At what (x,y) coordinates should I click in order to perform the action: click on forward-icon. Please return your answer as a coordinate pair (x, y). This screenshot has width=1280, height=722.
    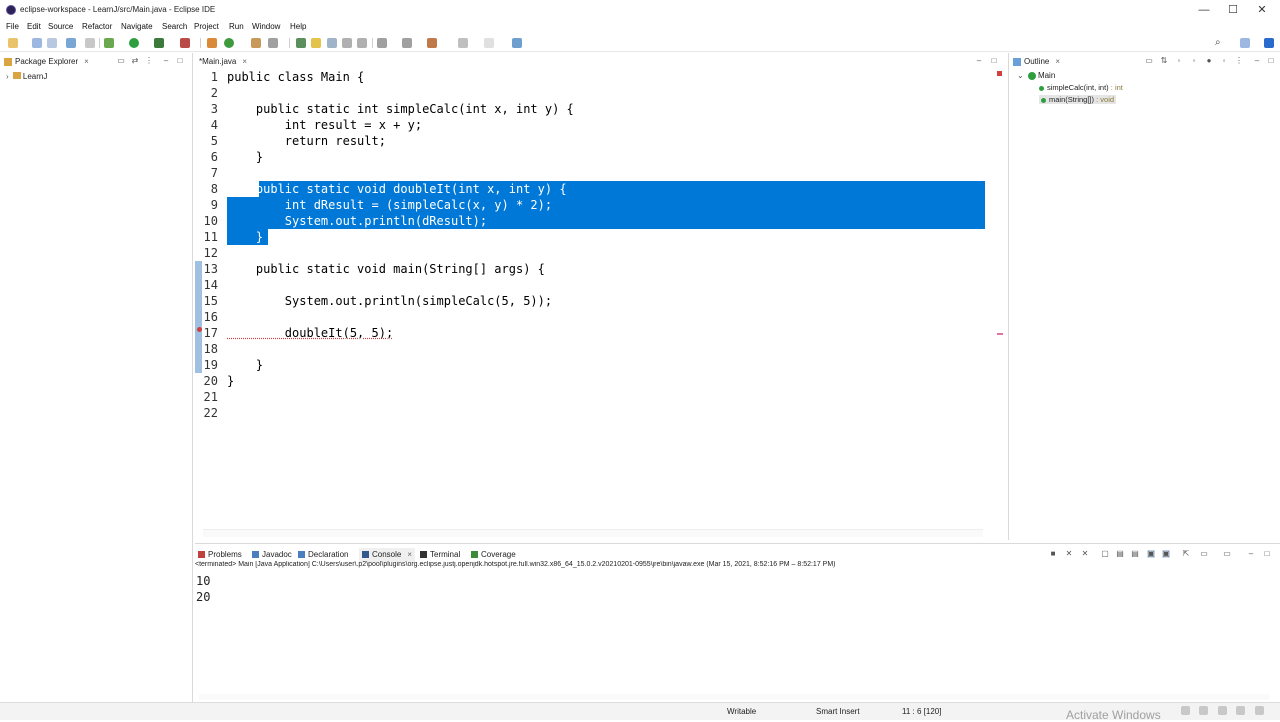
    Looking at the image, I should click on (489, 43).